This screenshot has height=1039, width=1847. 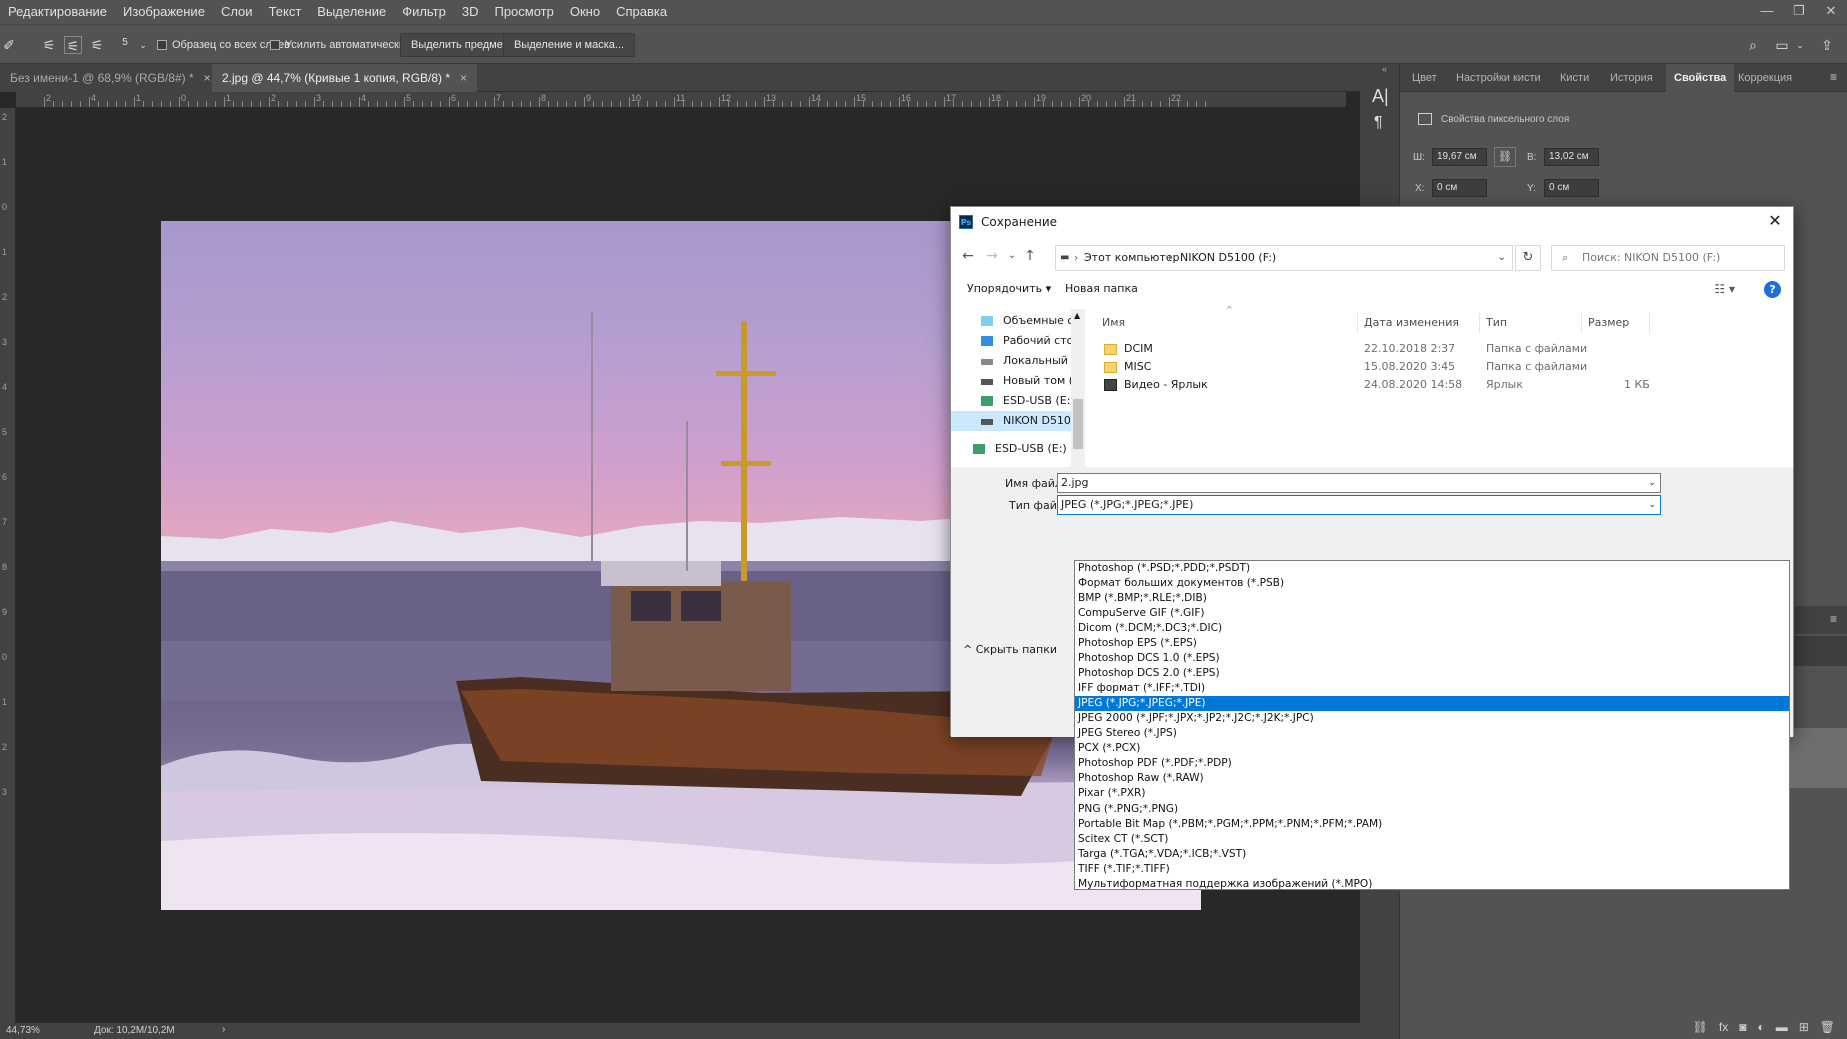 What do you see at coordinates (1011, 321) in the screenshot?
I see `nav-item-3d-objects: Объемные объекты` at bounding box center [1011, 321].